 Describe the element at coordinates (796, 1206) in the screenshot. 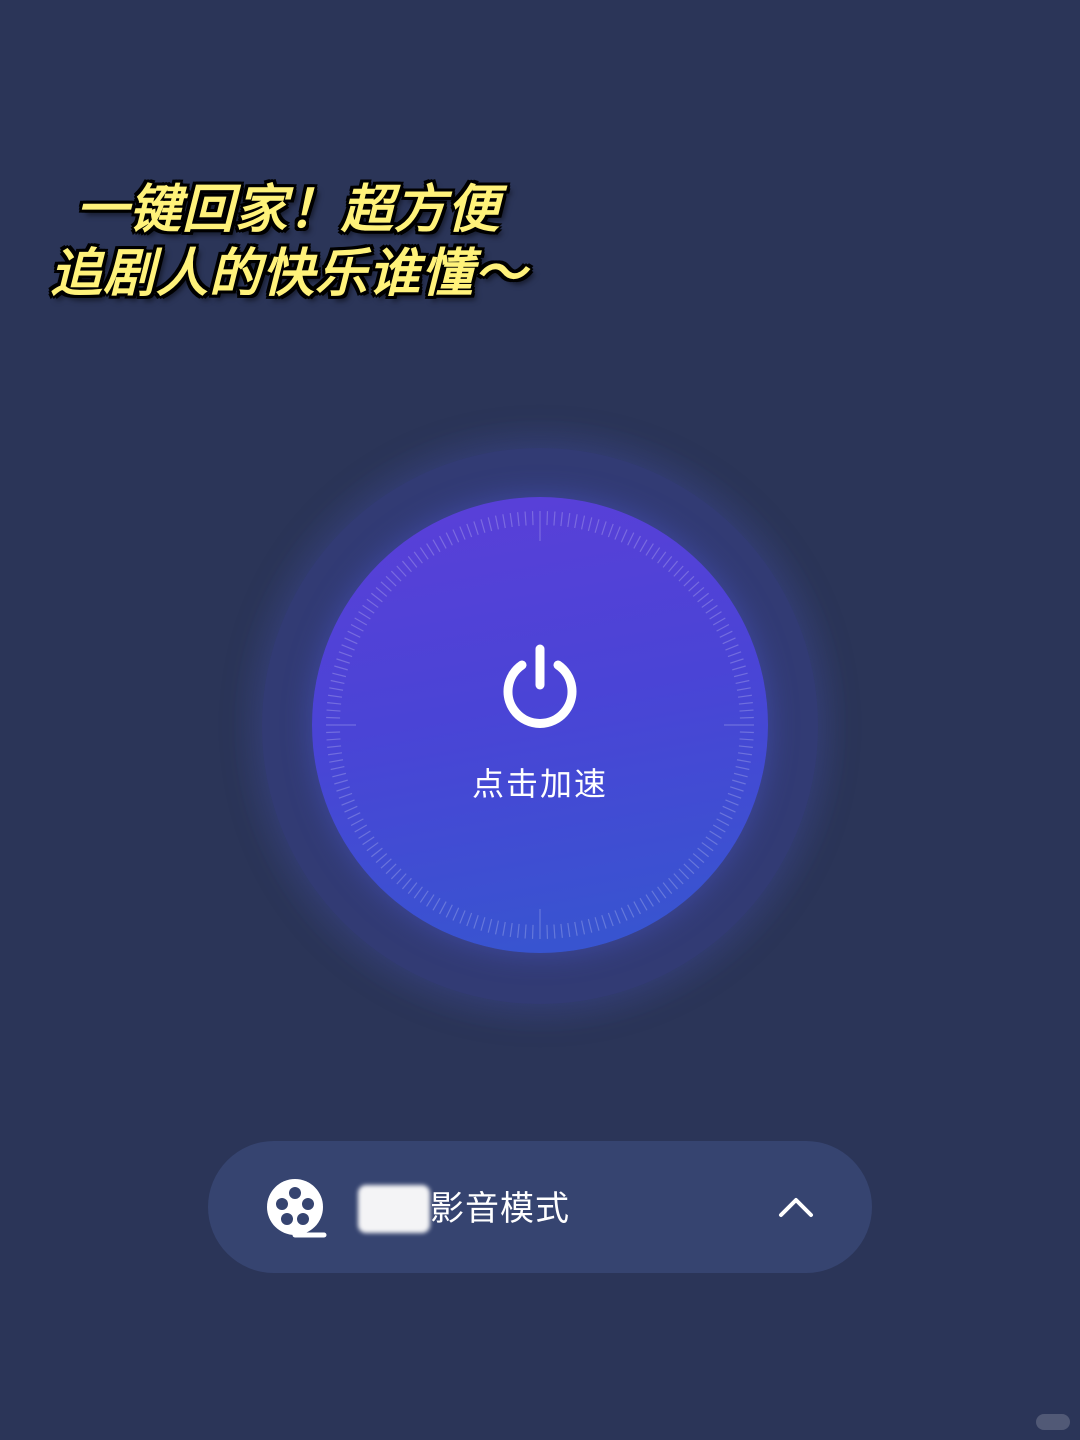

I see `chevron-up-icon` at that location.